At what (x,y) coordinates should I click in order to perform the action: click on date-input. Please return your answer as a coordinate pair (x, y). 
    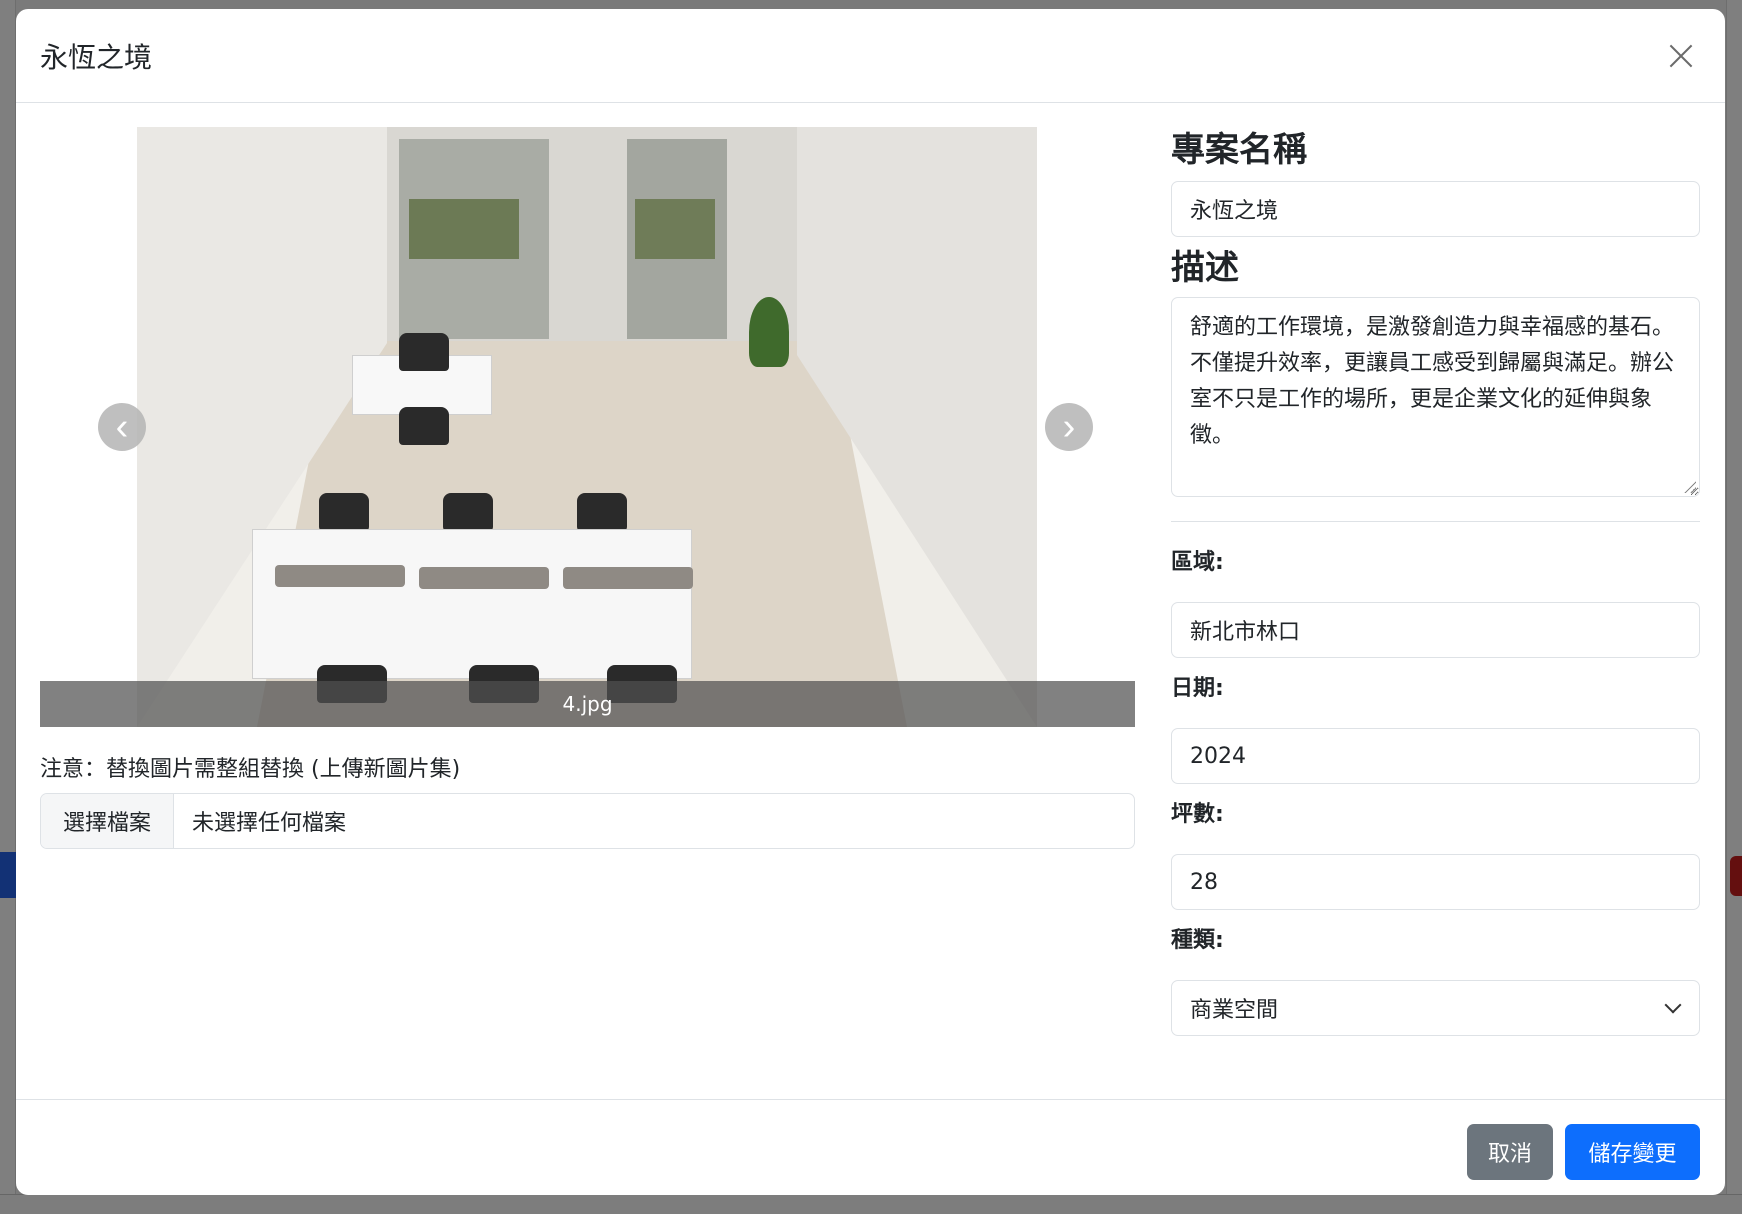
    Looking at the image, I should click on (1435, 756).